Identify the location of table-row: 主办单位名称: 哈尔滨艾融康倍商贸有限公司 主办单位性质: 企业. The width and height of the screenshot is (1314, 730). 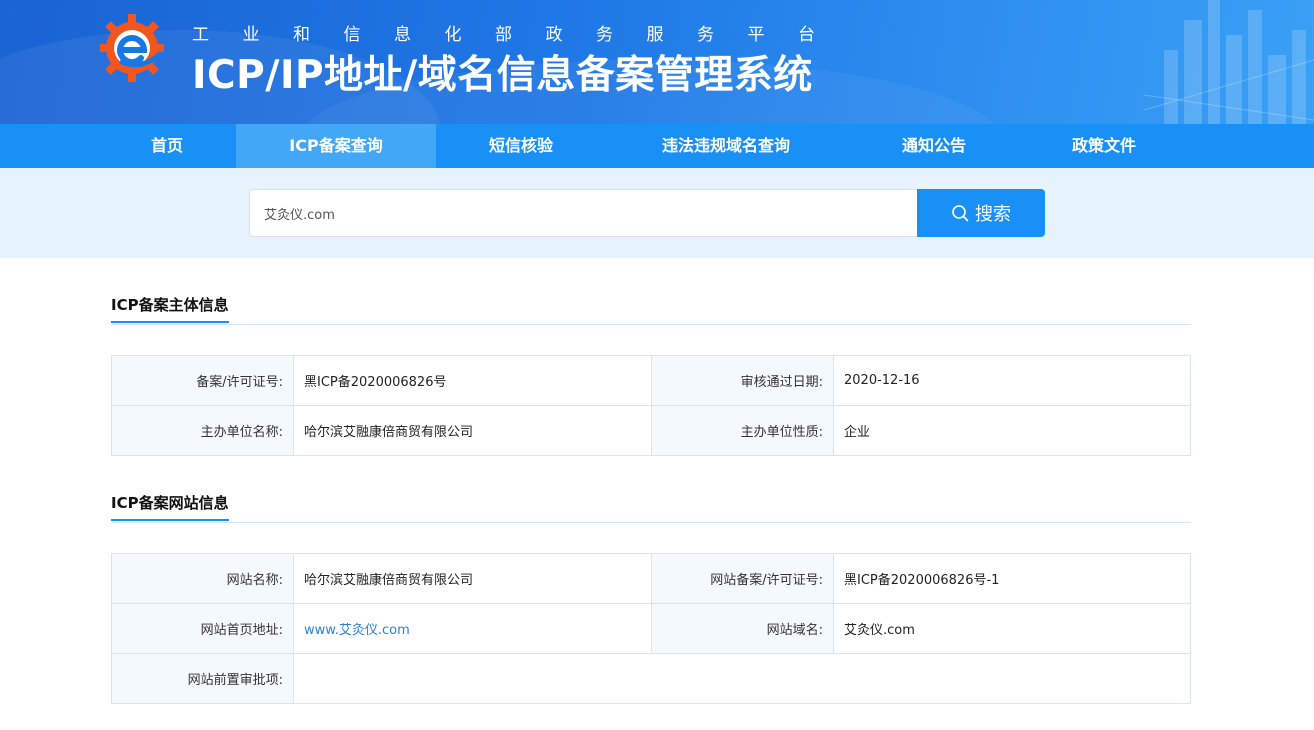
(651, 430).